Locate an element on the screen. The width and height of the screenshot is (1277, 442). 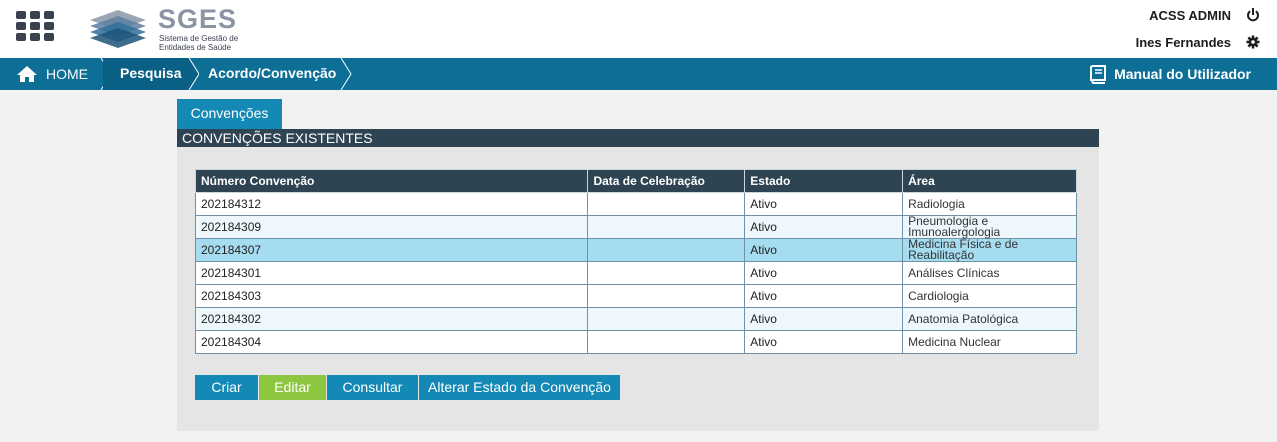
cell-numero: 202184307 is located at coordinates (391, 250).